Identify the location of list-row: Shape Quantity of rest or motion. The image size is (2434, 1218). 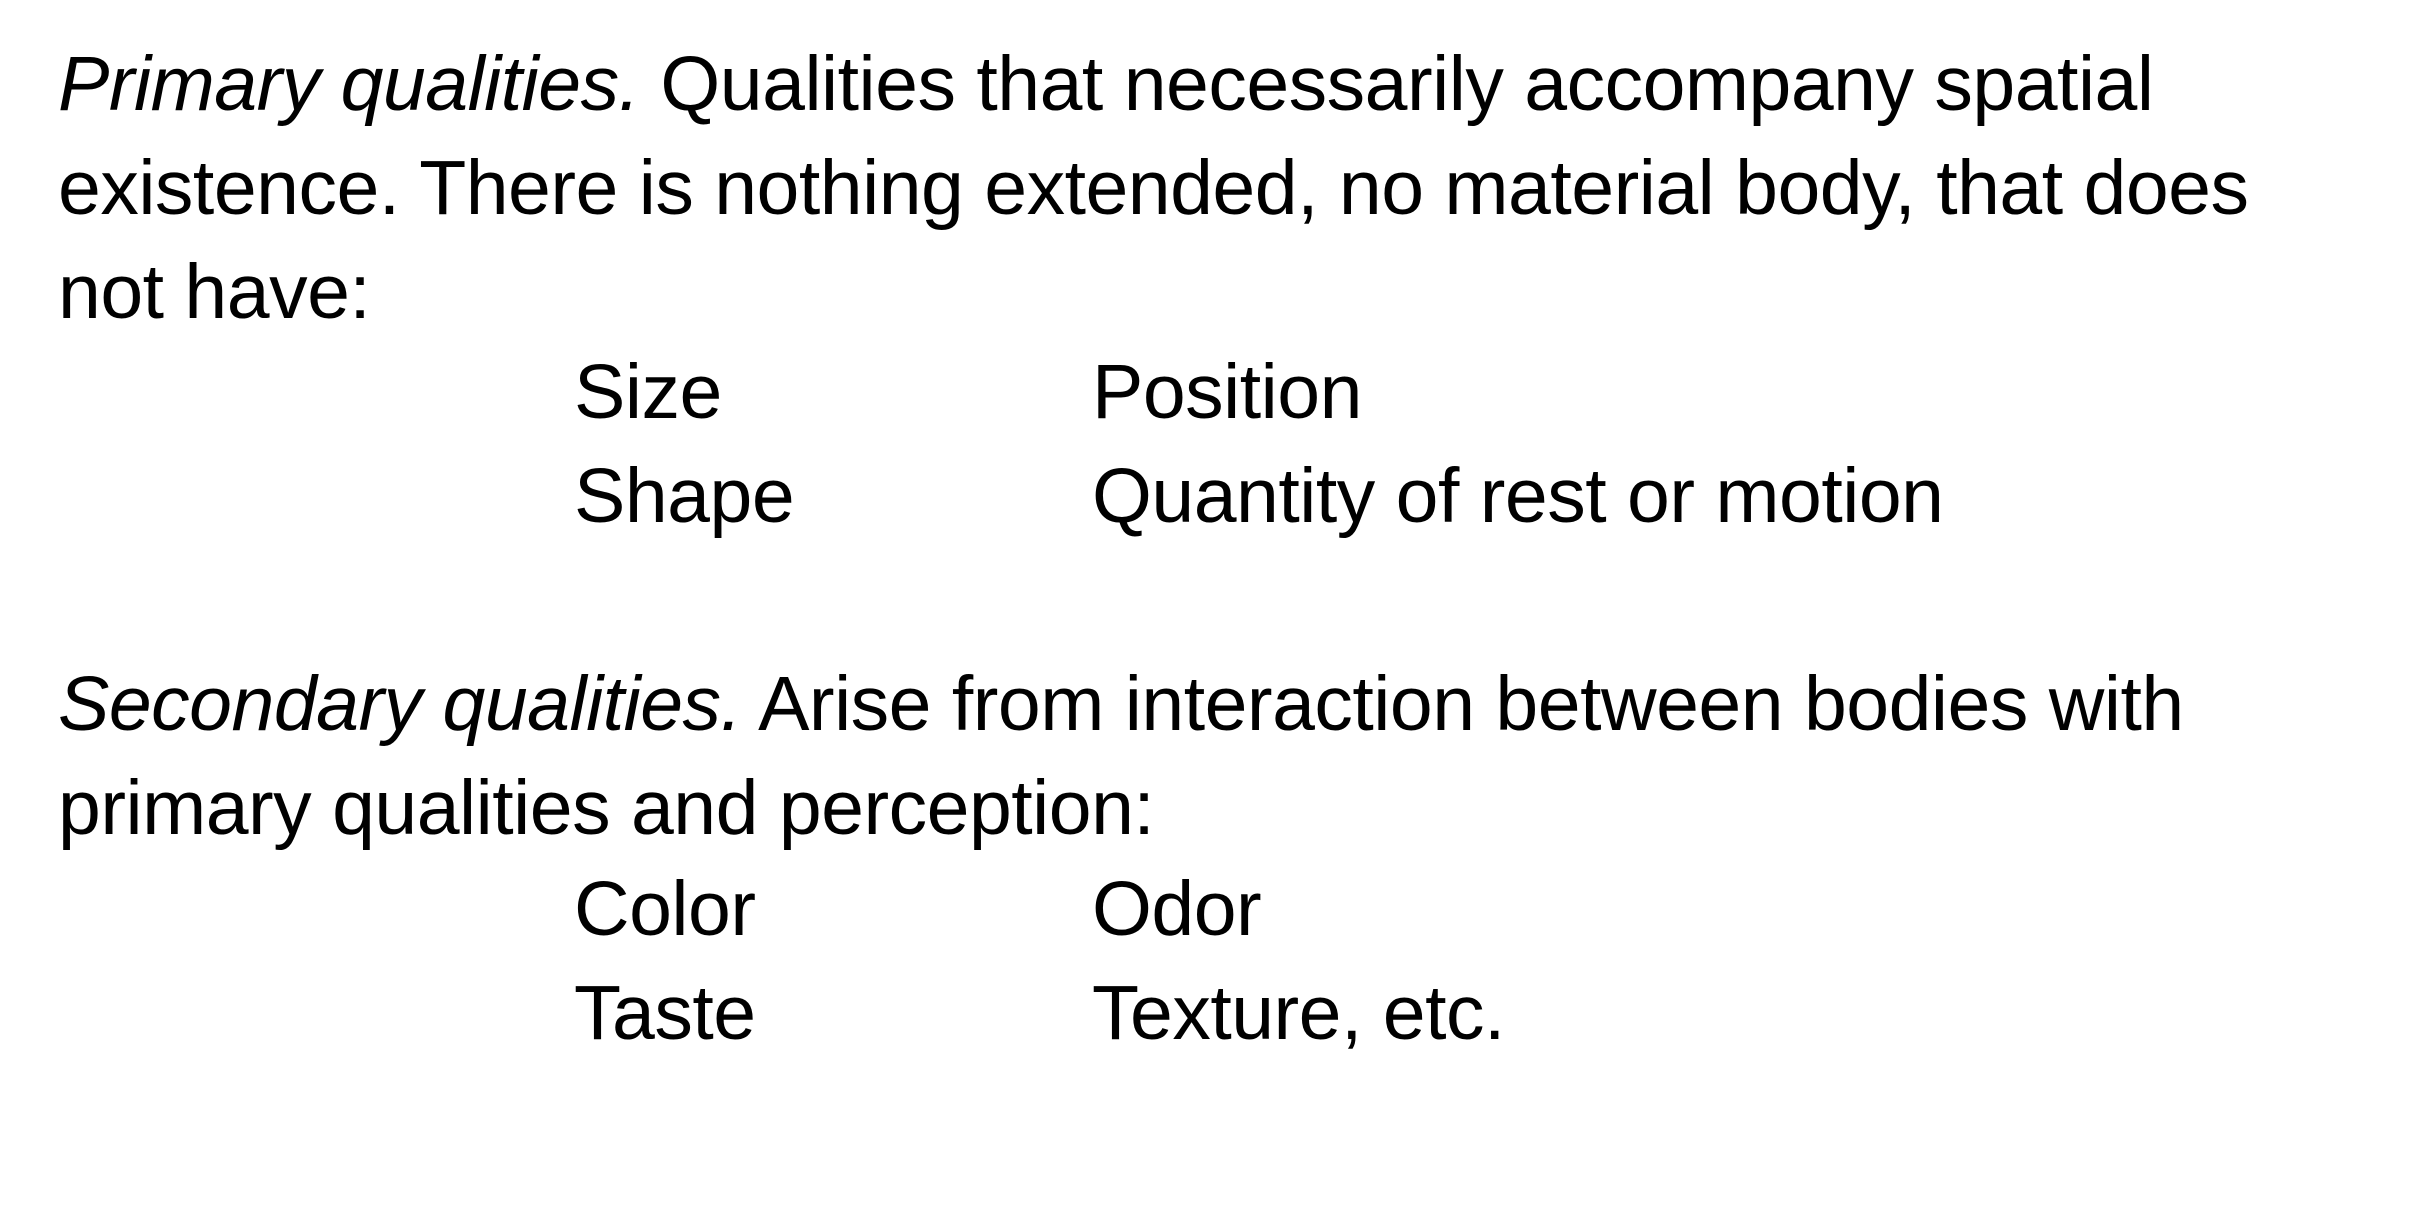
(1259, 496).